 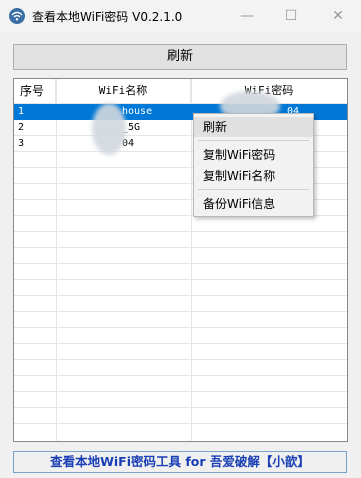 What do you see at coordinates (35, 91) in the screenshot?
I see `column-header-index: 序号` at bounding box center [35, 91].